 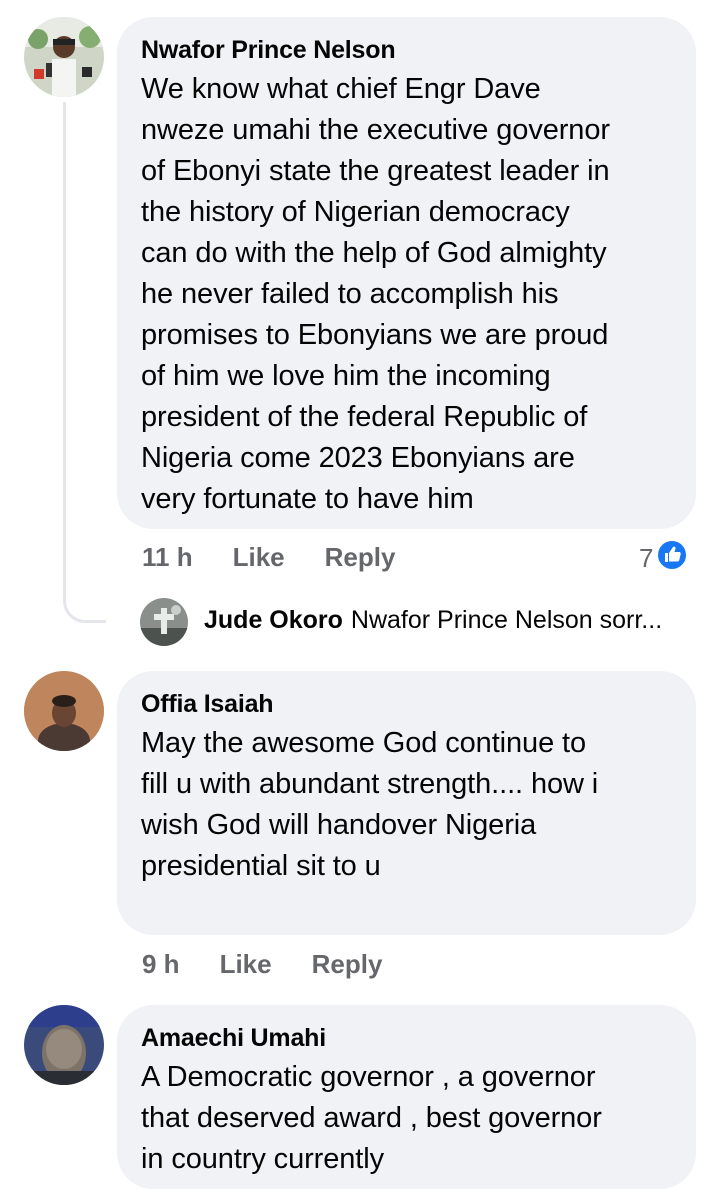 I want to click on comment-timestamp: 9 h, so click(x=161, y=964).